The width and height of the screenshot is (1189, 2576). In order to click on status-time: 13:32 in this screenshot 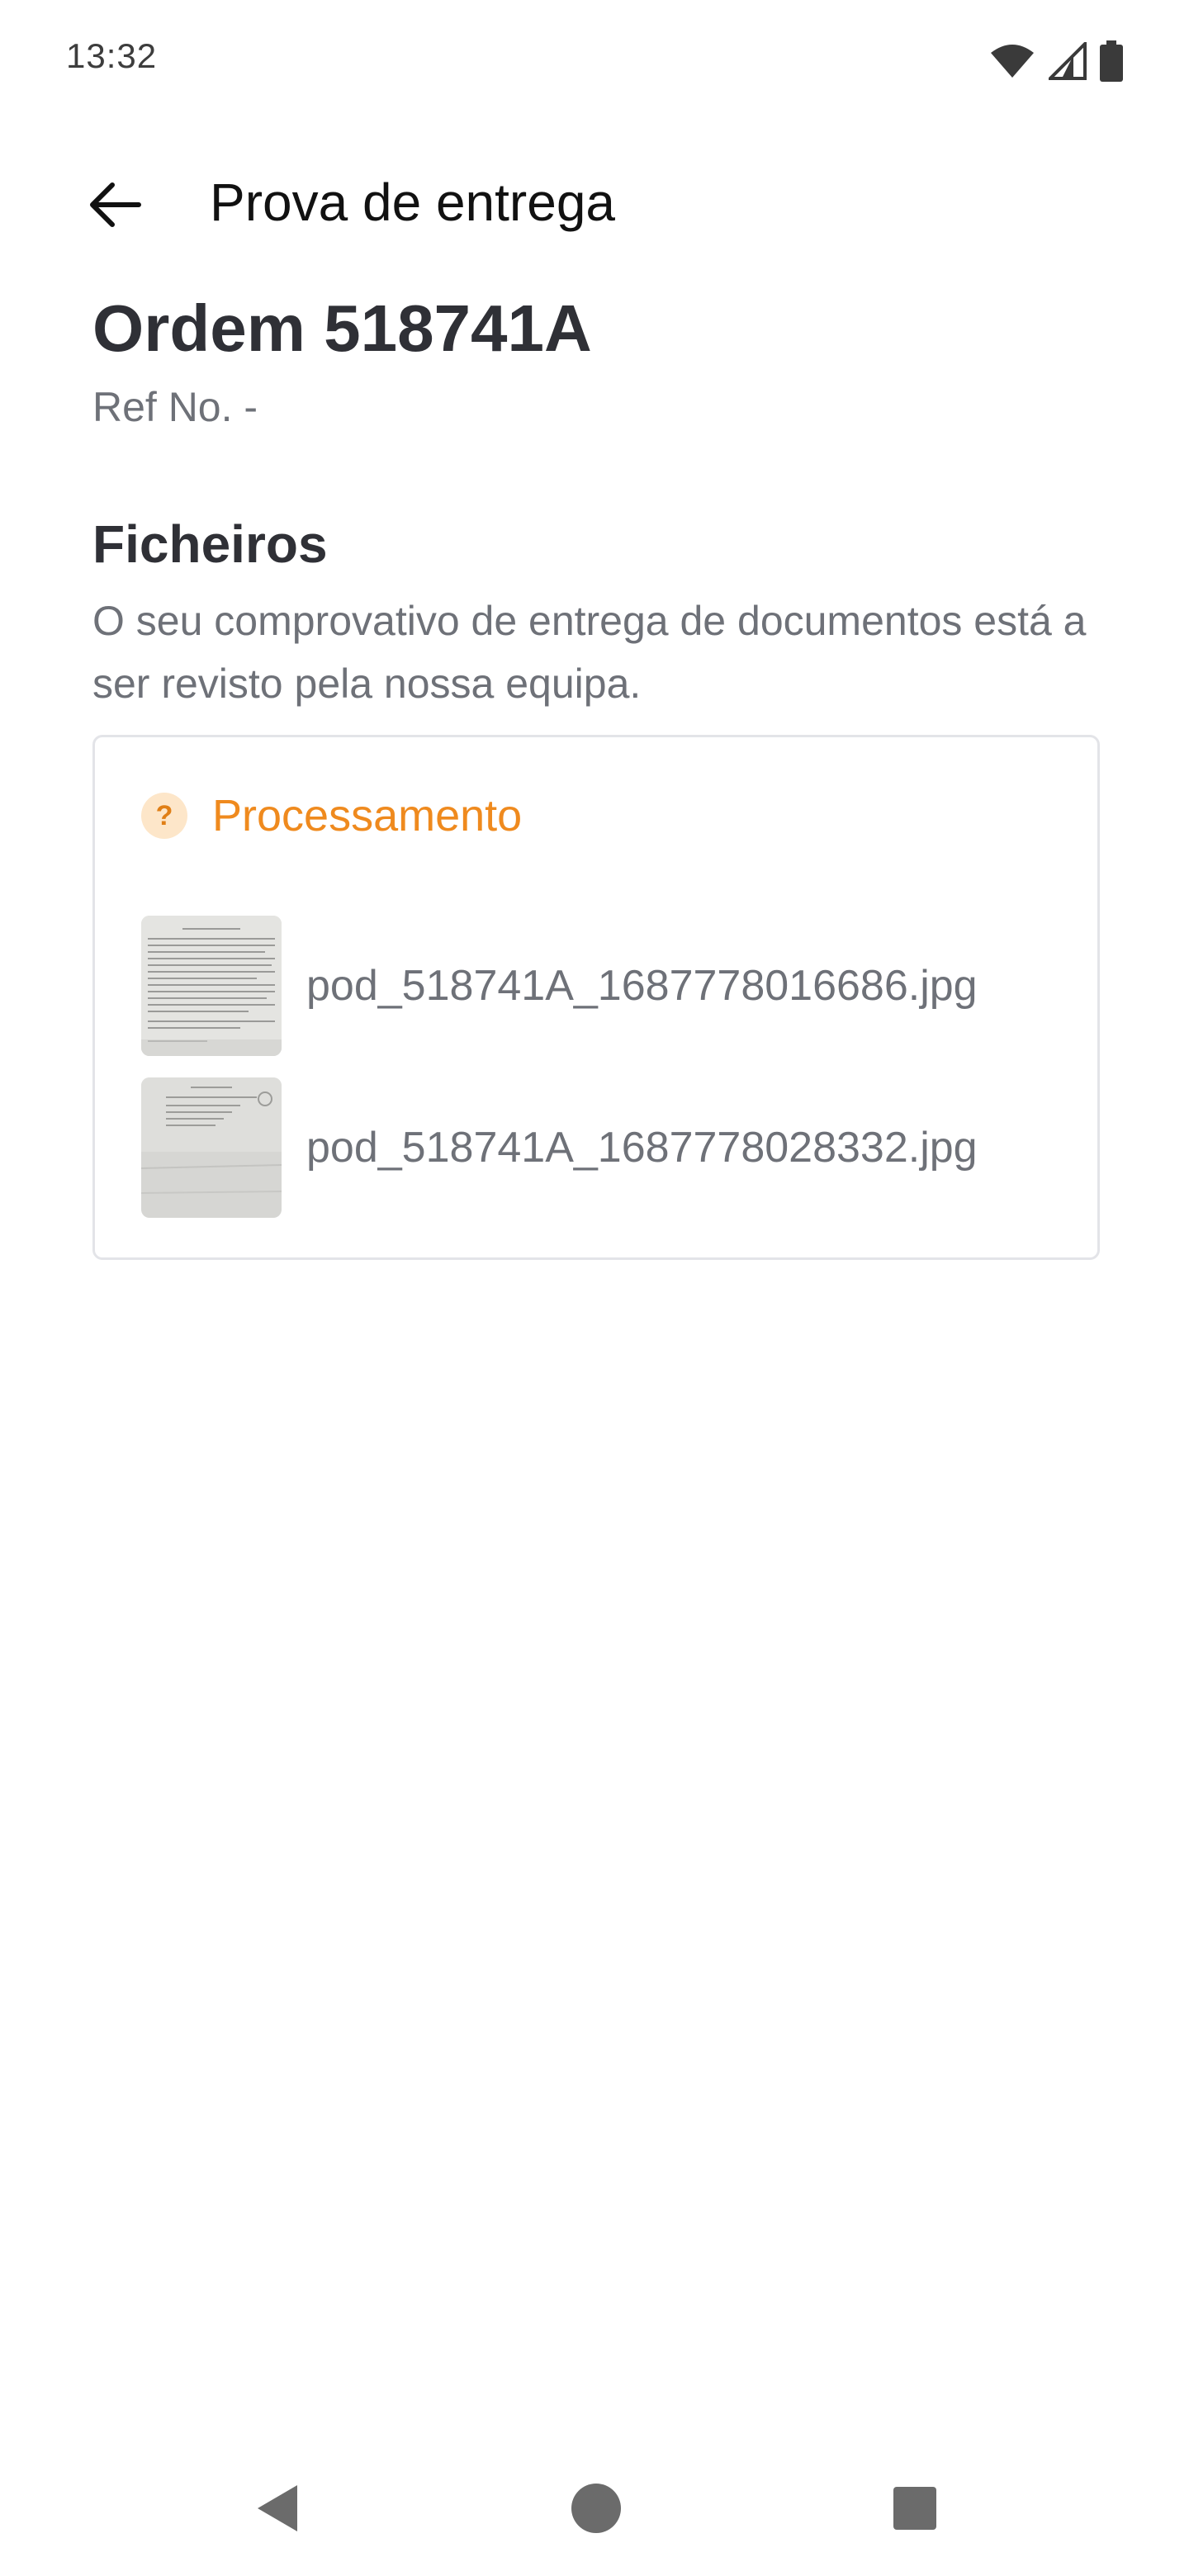, I will do `click(112, 55)`.